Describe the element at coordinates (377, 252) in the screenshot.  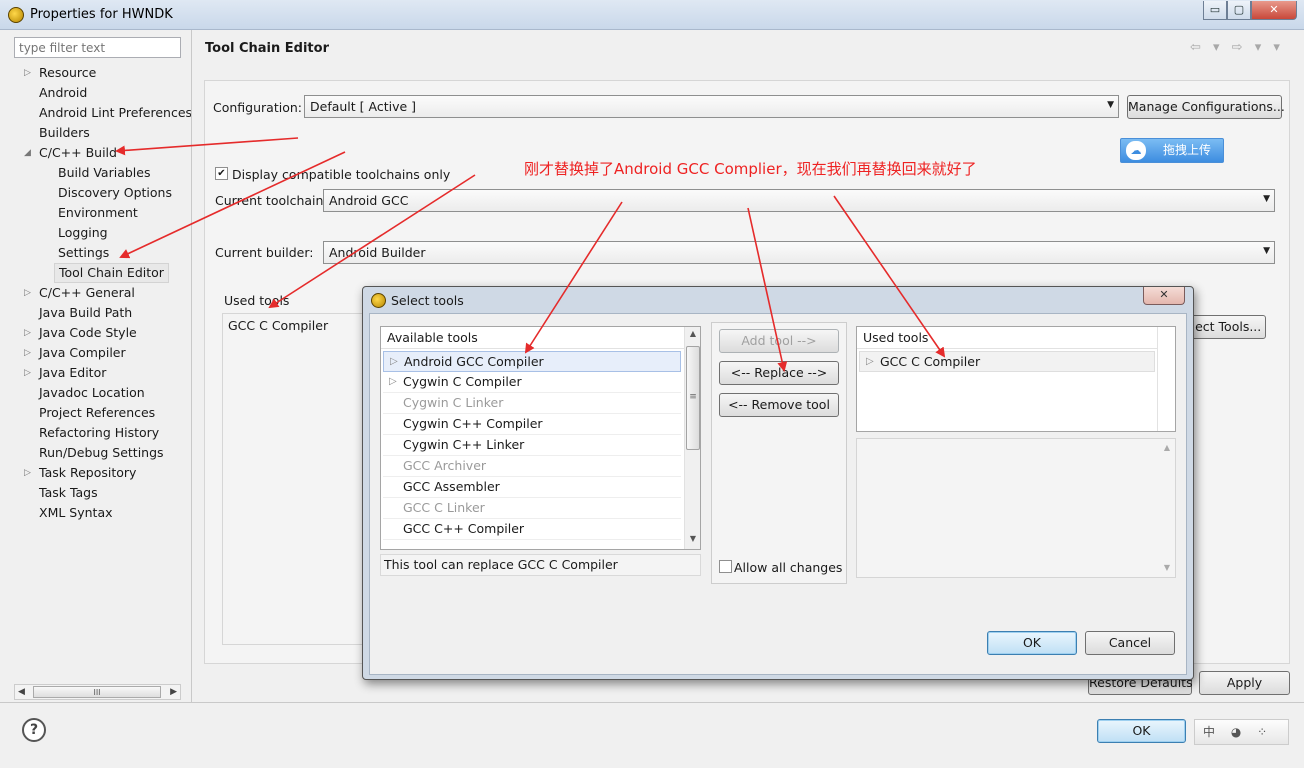
I see `builder-value: Android Builder` at that location.